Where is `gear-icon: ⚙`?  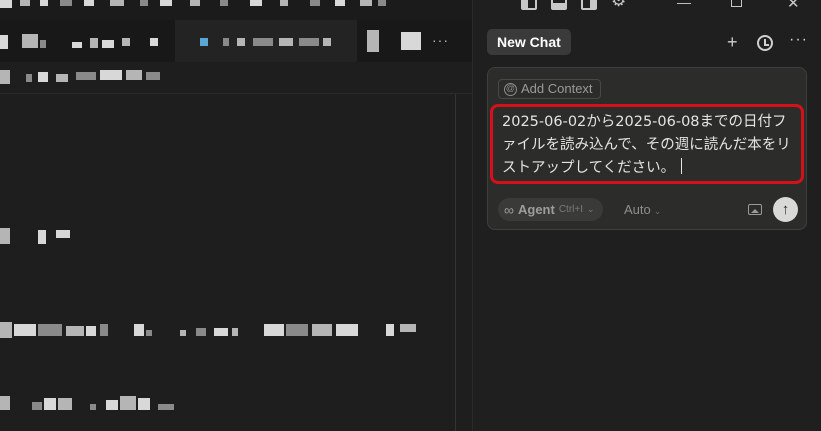 gear-icon: ⚙ is located at coordinates (620, 5).